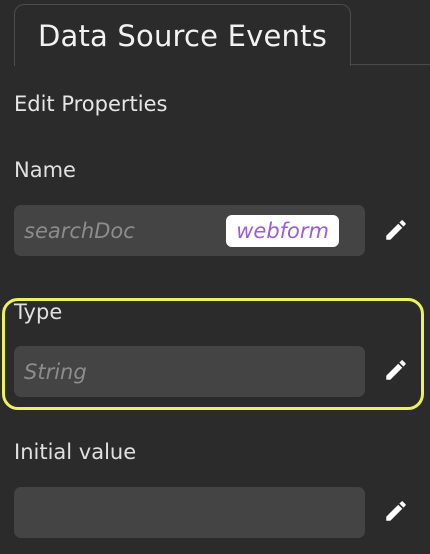 Image resolution: width=430 pixels, height=554 pixels. What do you see at coordinates (38, 312) in the screenshot?
I see `type-label: Type` at bounding box center [38, 312].